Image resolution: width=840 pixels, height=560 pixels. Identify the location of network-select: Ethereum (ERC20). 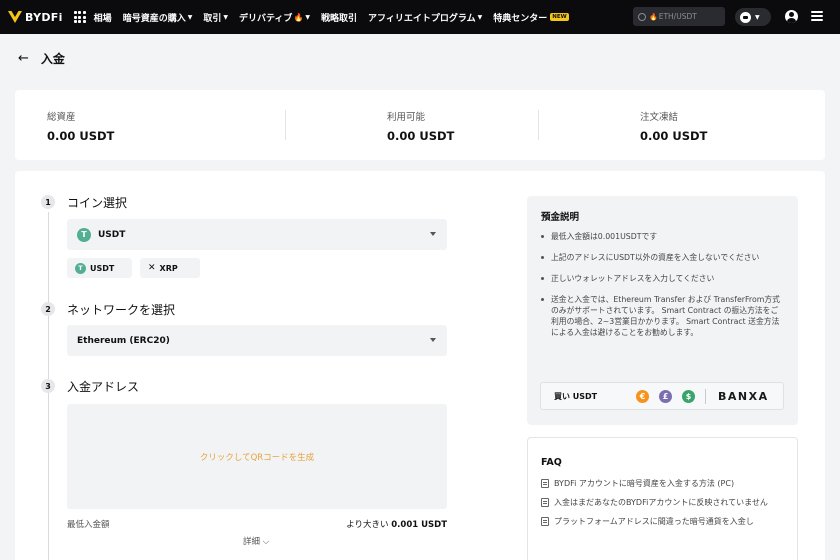
(257, 340).